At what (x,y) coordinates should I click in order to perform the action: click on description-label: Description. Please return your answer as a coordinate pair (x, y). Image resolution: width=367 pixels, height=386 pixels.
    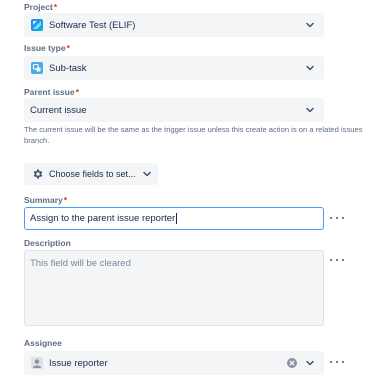
    Looking at the image, I should click on (47, 243).